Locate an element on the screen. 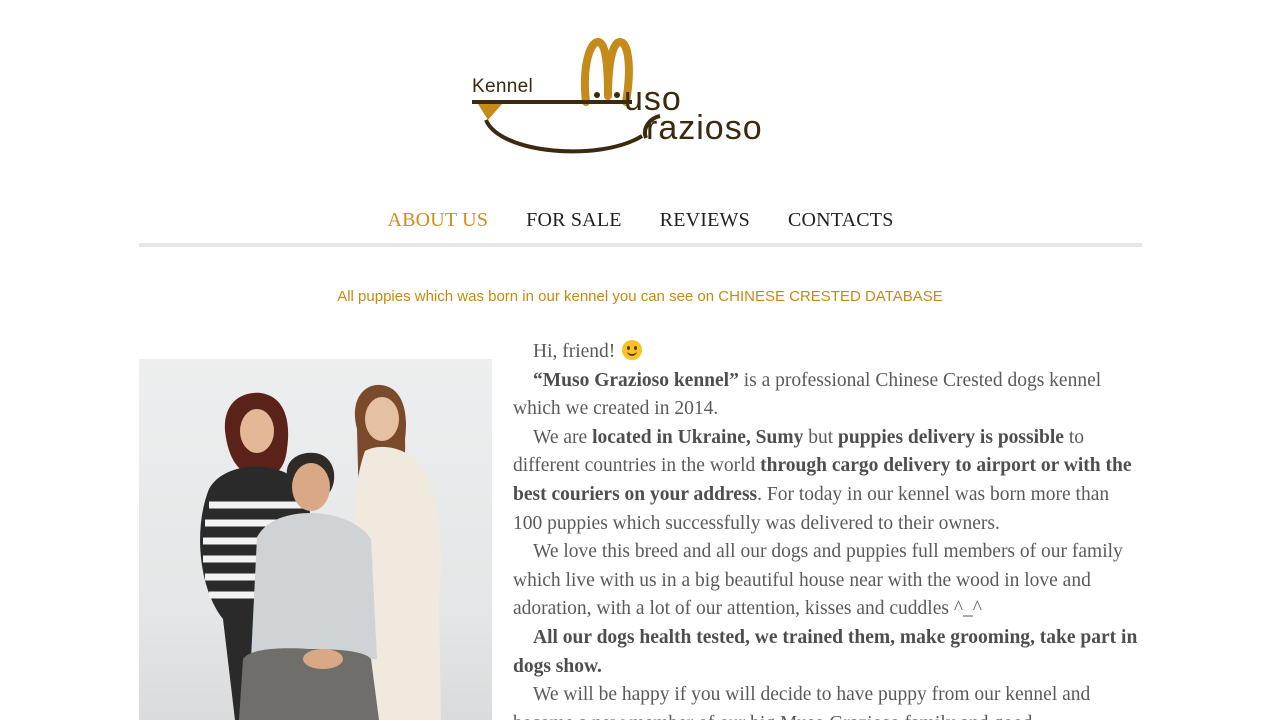  nav-reviews: REVIEWS is located at coordinates (705, 227).